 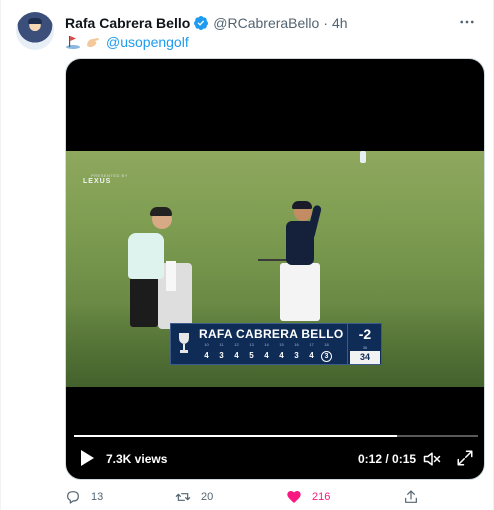 I want to click on view-count: 7.3K views, so click(x=137, y=459).